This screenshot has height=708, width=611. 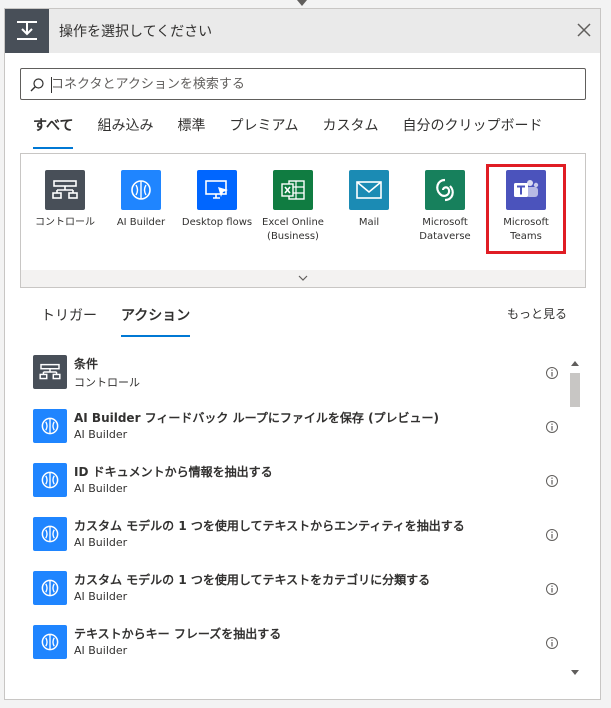 I want to click on connector-control: コントロール, so click(x=65, y=200).